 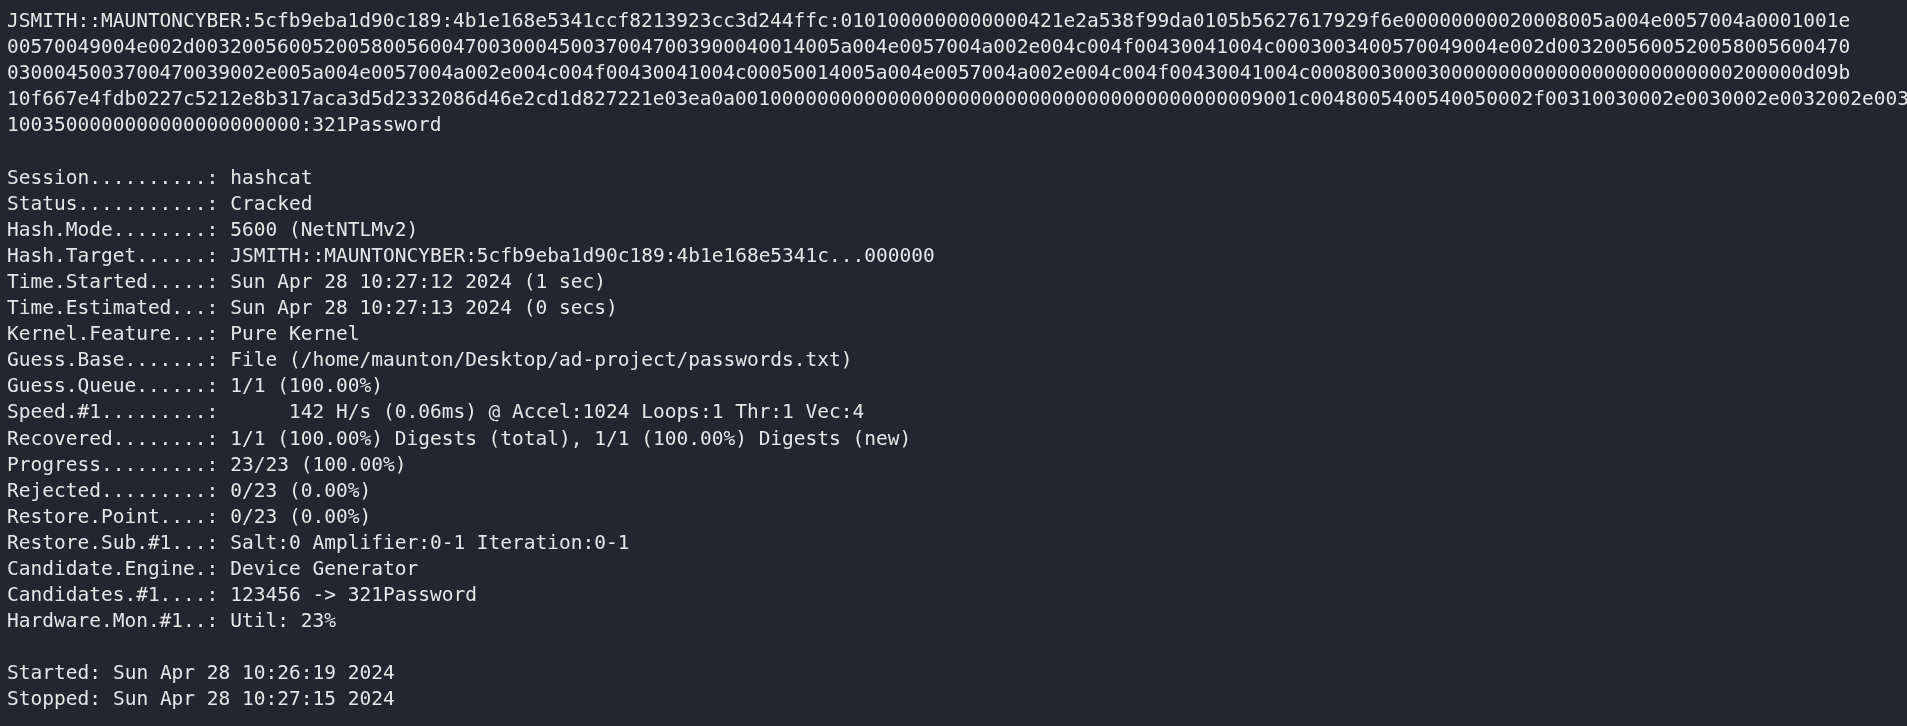 I want to click on status-value: 123456 -> 321Password, so click(x=353, y=595).